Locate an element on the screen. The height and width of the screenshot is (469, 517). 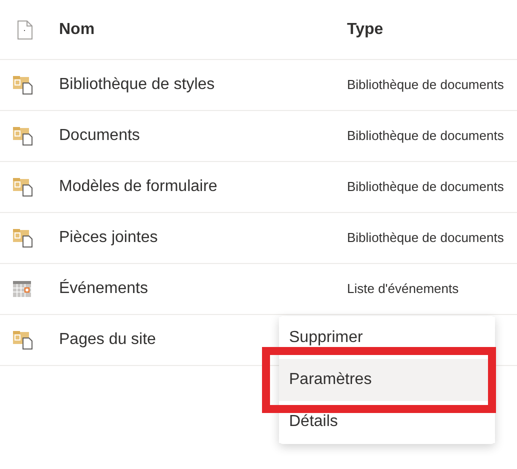
item-name: Documents is located at coordinates (99, 135).